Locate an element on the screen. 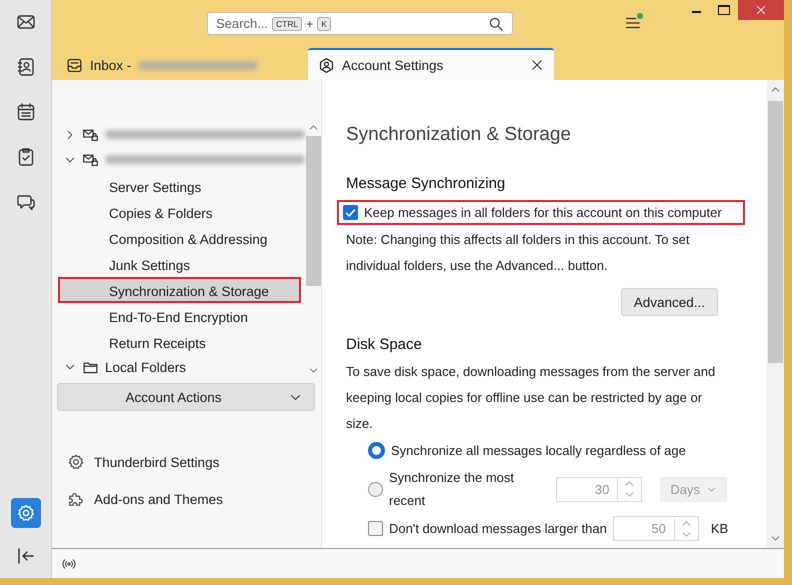  search-bar: Search... CTRL + K is located at coordinates (360, 23).